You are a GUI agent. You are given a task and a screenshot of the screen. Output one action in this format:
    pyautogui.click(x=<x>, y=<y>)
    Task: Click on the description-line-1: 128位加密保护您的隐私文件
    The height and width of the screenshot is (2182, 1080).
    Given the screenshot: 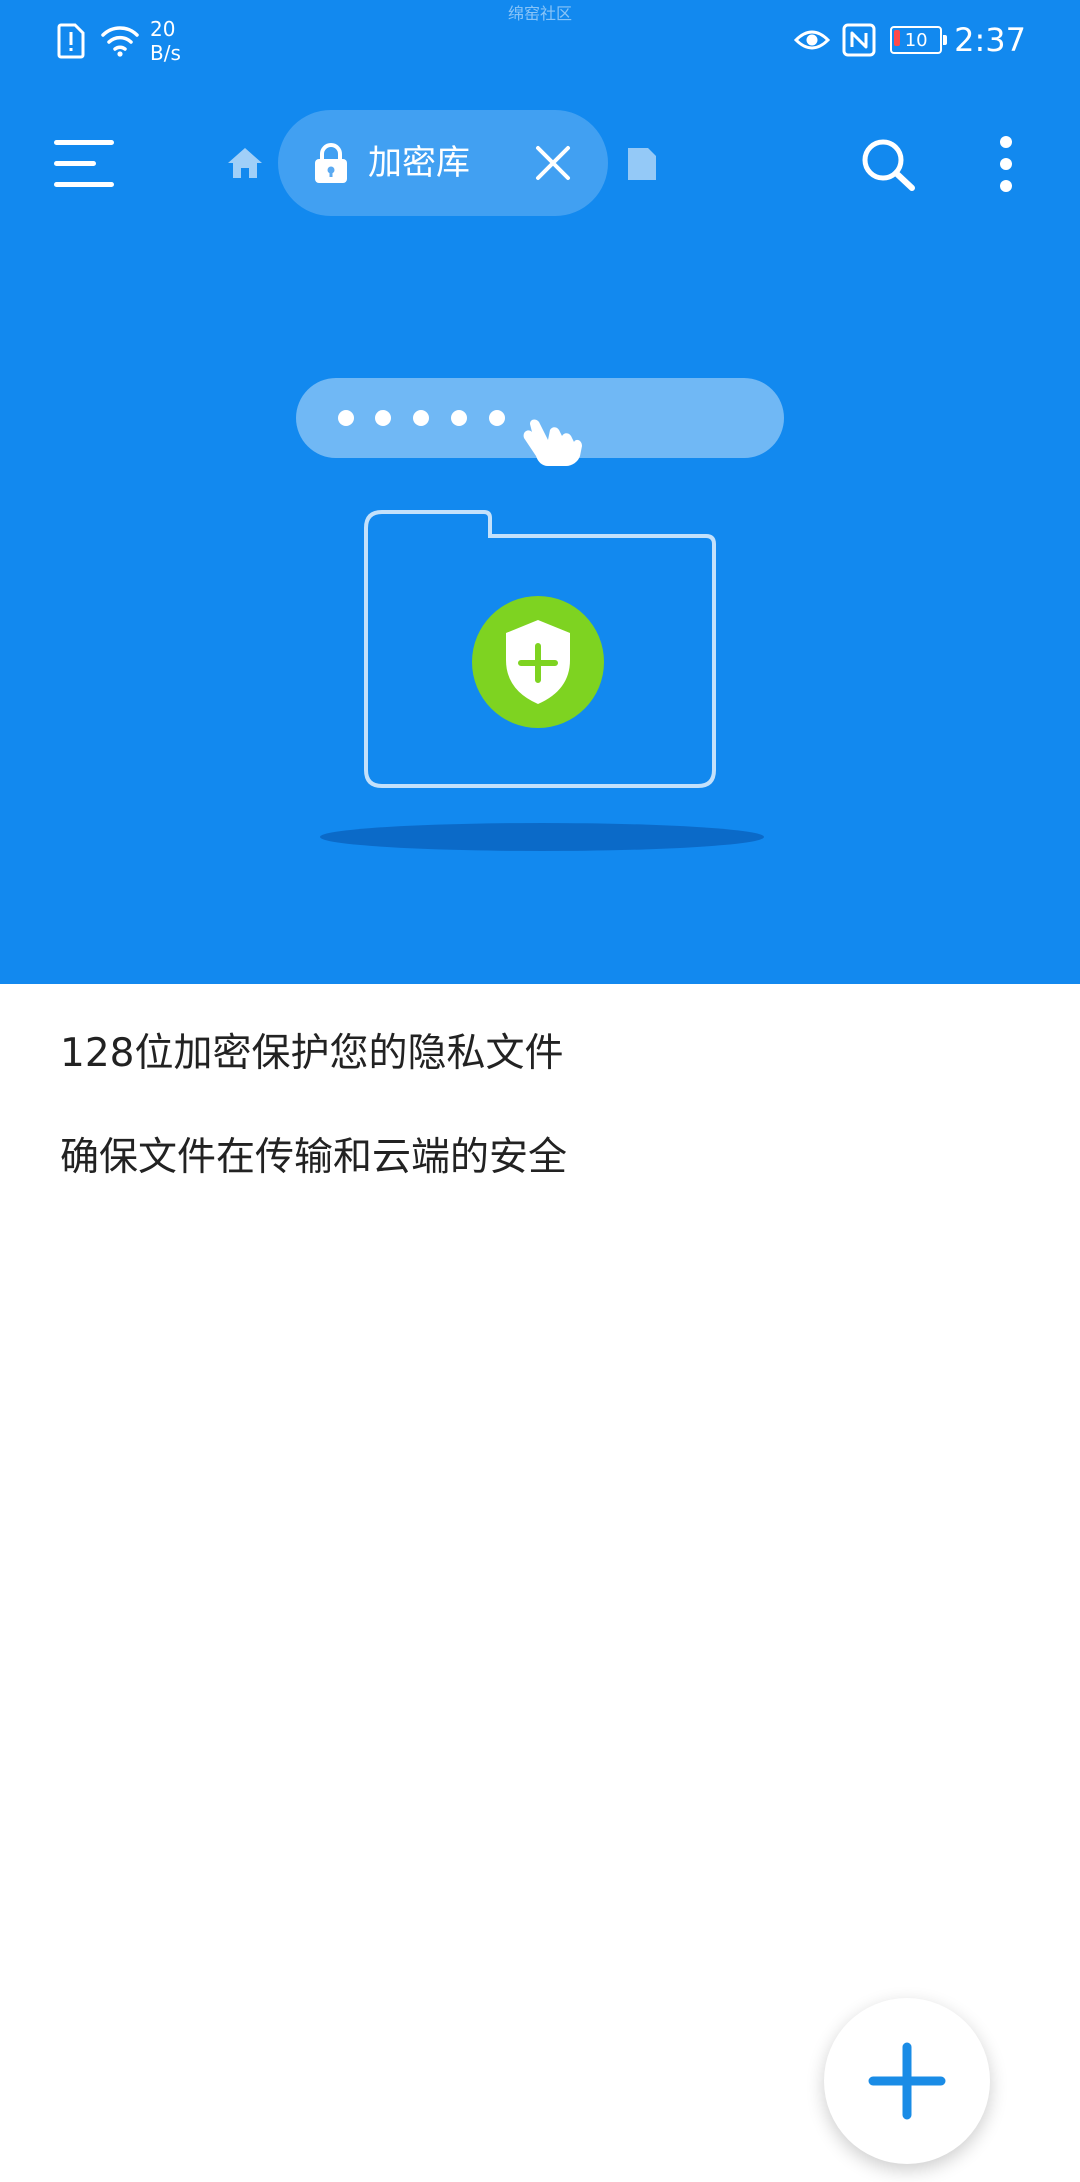 What is the action you would take?
    pyautogui.click(x=312, y=1053)
    